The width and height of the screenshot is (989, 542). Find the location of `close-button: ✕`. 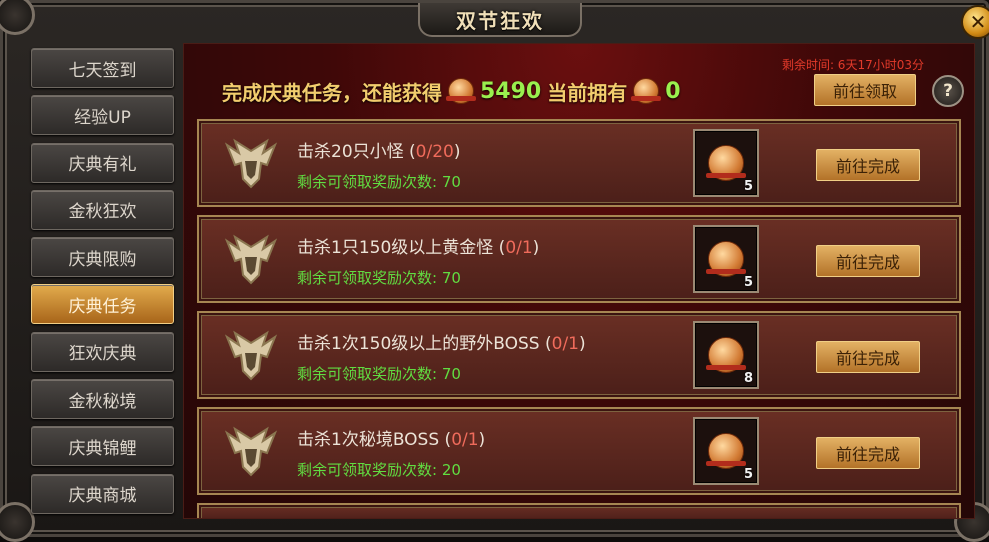

close-button: ✕ is located at coordinates (975, 22).